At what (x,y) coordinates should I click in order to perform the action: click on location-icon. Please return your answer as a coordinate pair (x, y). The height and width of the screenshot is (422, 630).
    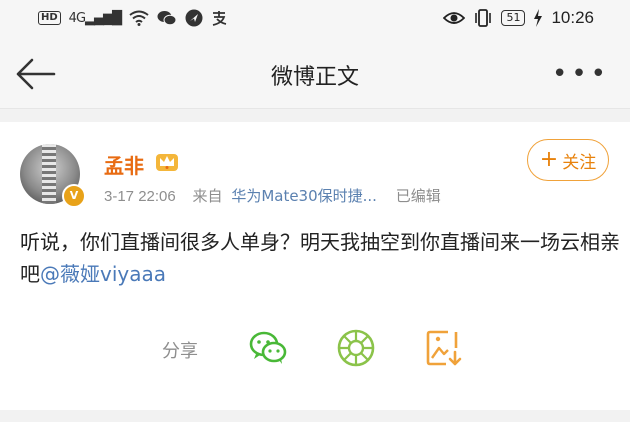
    Looking at the image, I should click on (194, 18).